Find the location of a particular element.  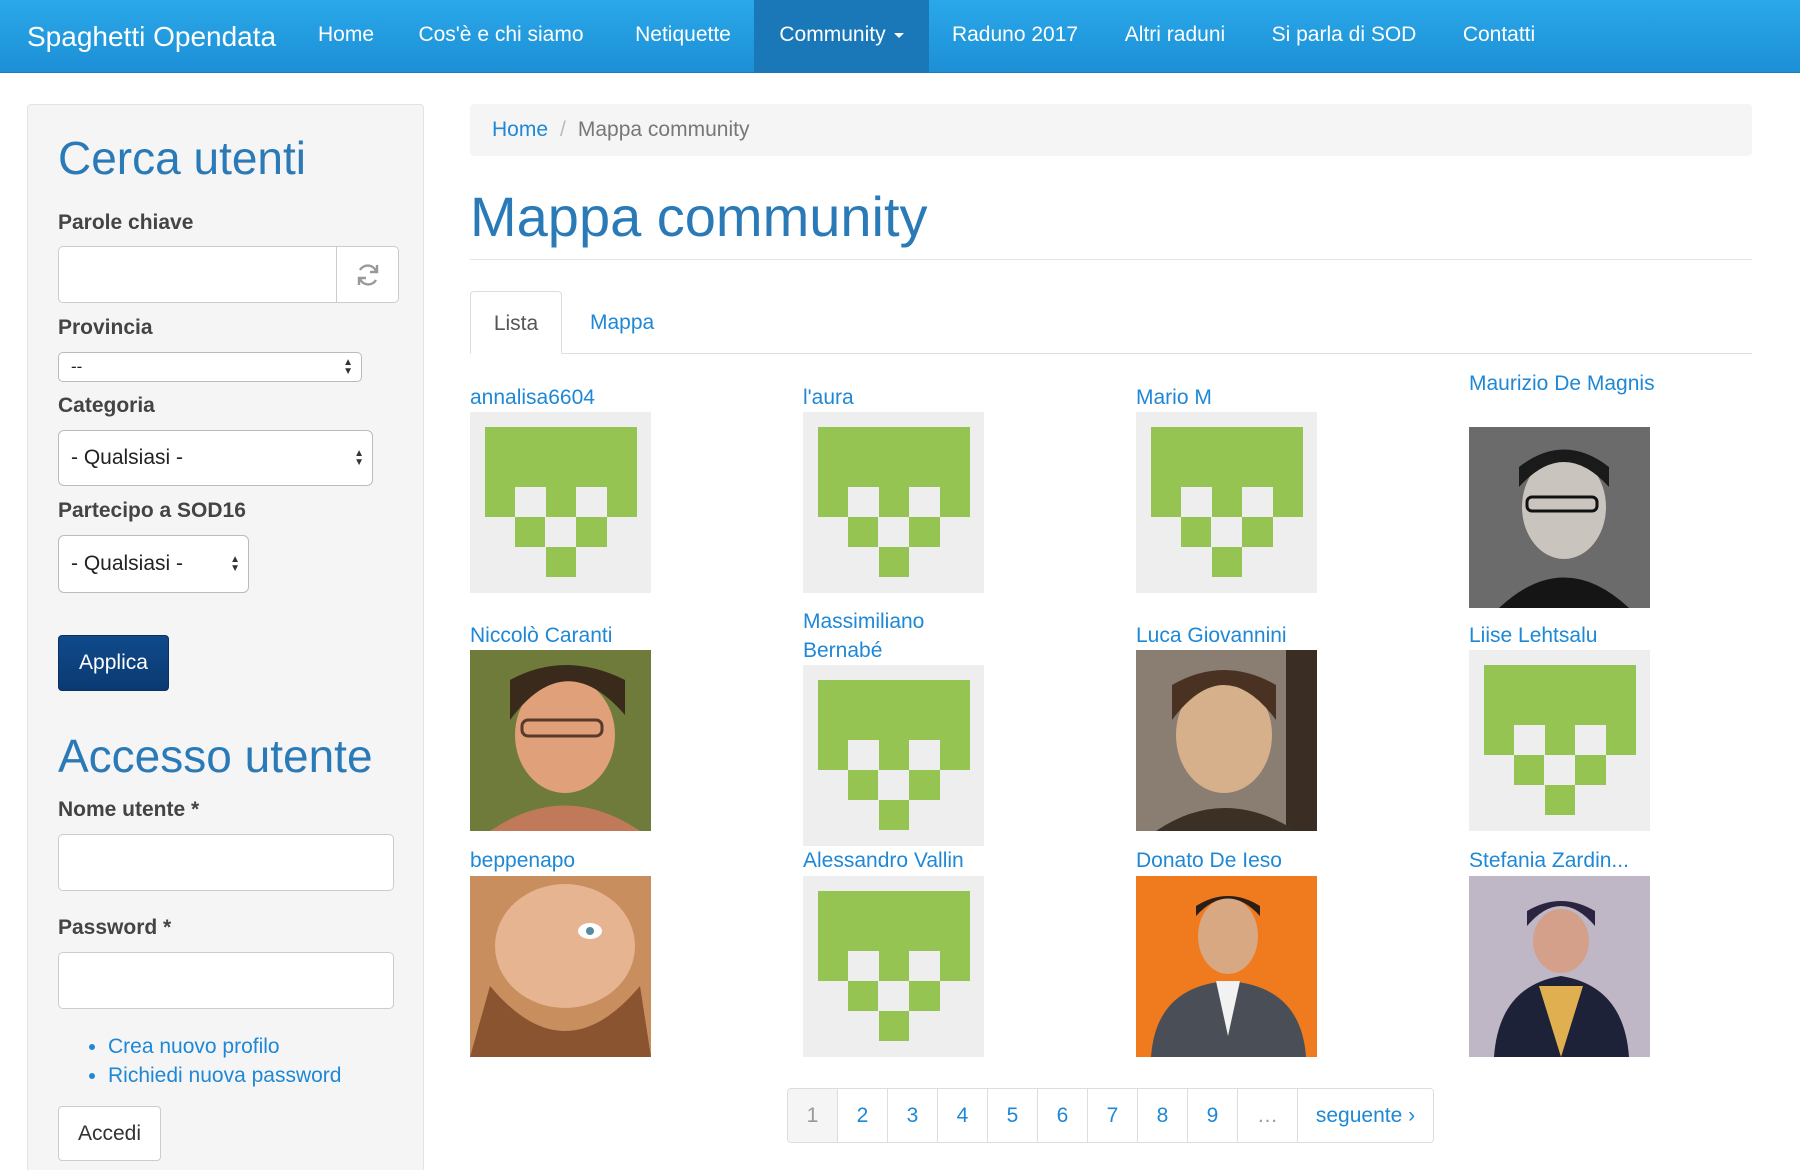

page-title: Mappa community is located at coordinates (699, 216).